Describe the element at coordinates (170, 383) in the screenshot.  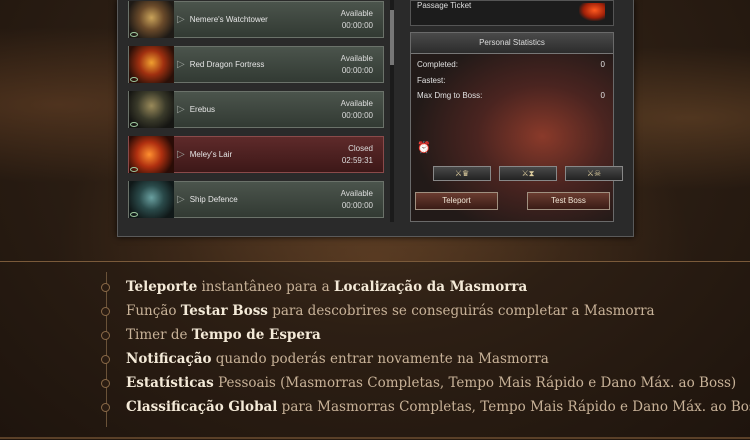
I see `feature-bold: Estatísticas` at that location.